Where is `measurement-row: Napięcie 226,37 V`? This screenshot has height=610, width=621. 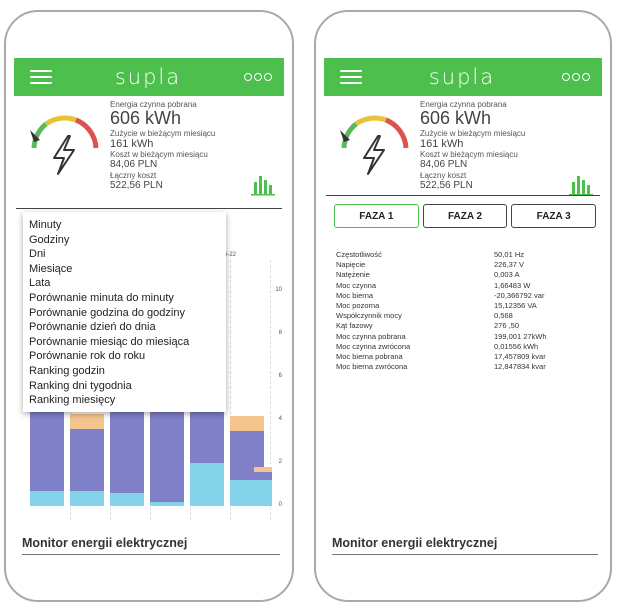
measurement-row: Napięcie 226,37 V is located at coordinates (461, 265).